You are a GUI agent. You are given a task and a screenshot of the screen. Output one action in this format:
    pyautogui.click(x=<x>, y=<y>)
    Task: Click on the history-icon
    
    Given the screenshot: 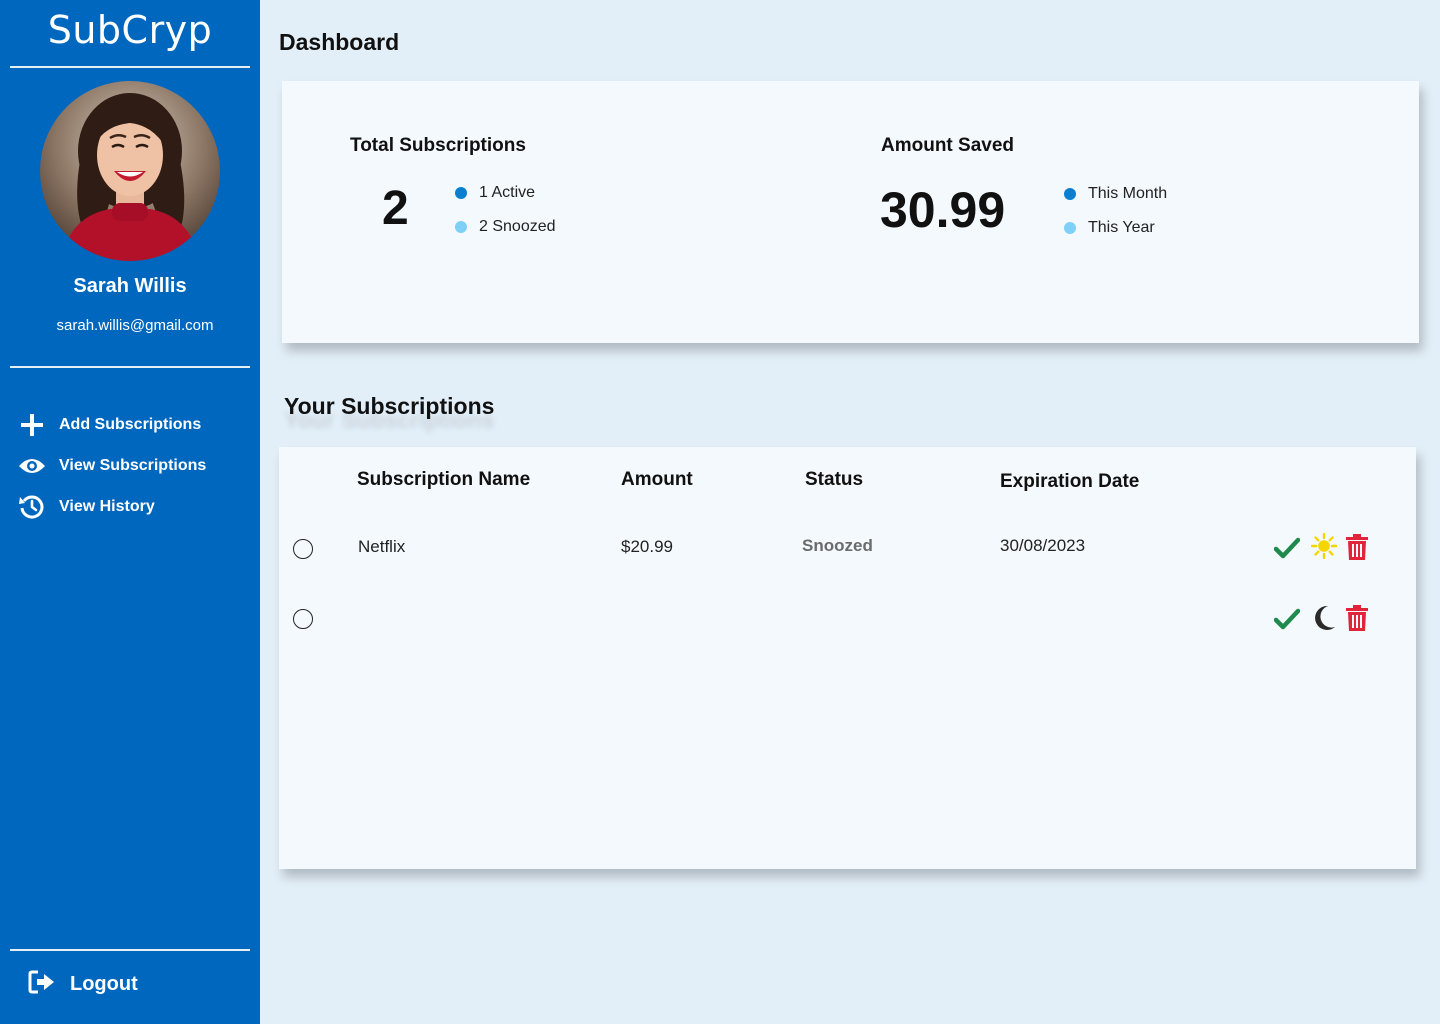 What is the action you would take?
    pyautogui.click(x=32, y=507)
    